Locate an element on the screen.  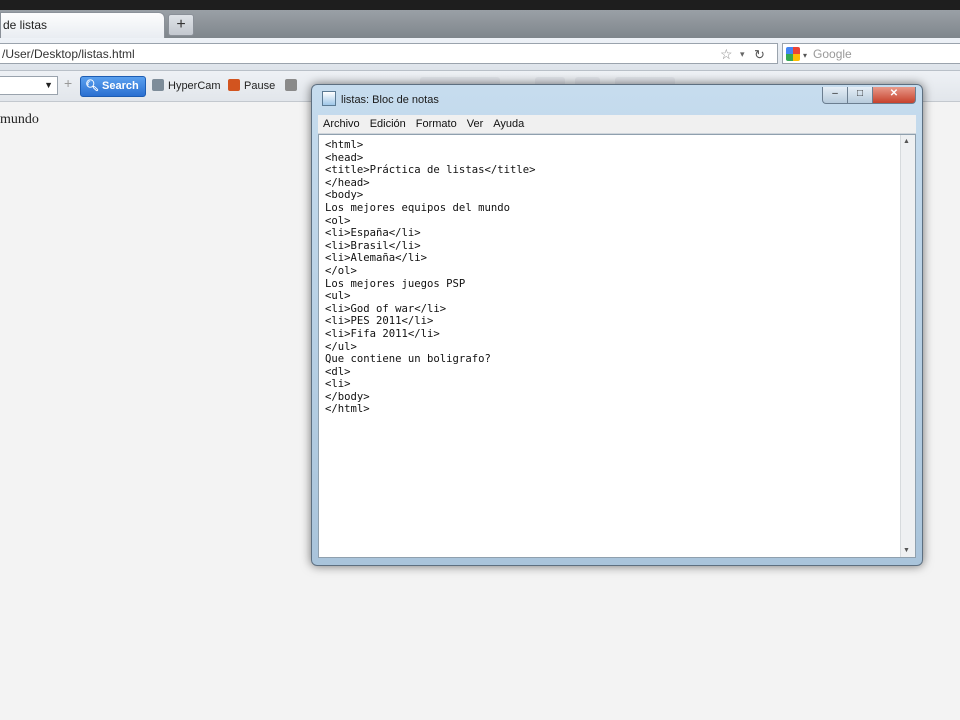
notepad-line: <title>Práctica de listas</title> is located at coordinates (430, 170).